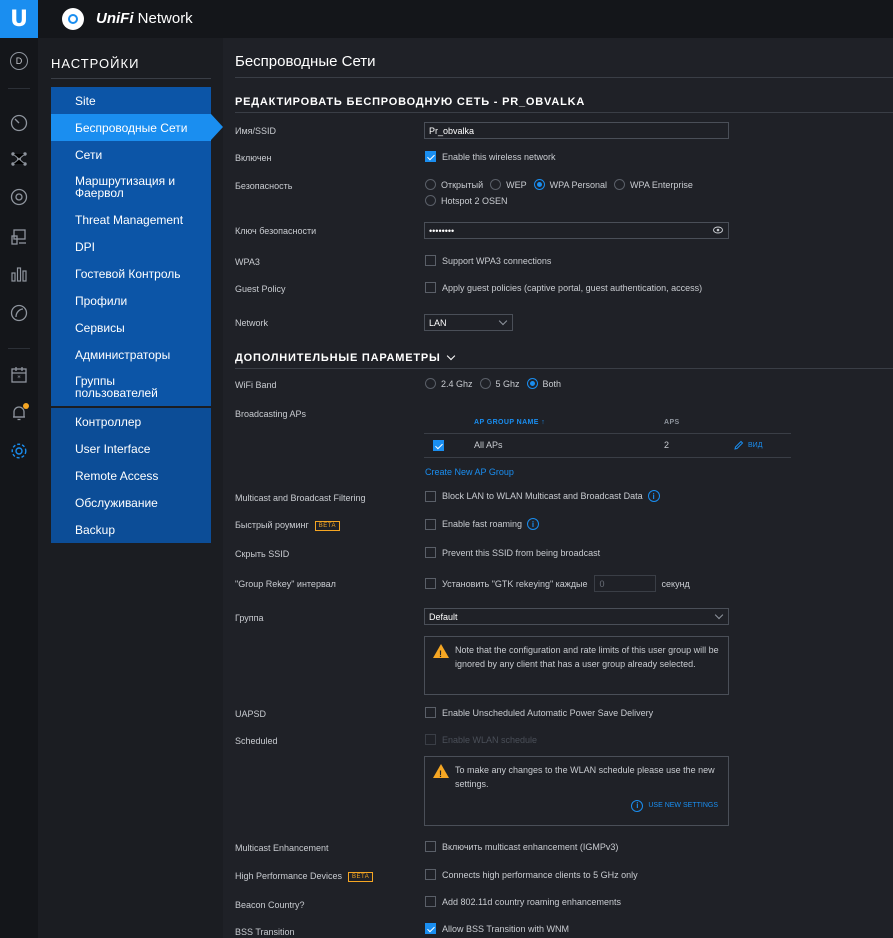  What do you see at coordinates (674, 806) in the screenshot?
I see `use-new-settings-link: i USE NEW SETTINGS` at bounding box center [674, 806].